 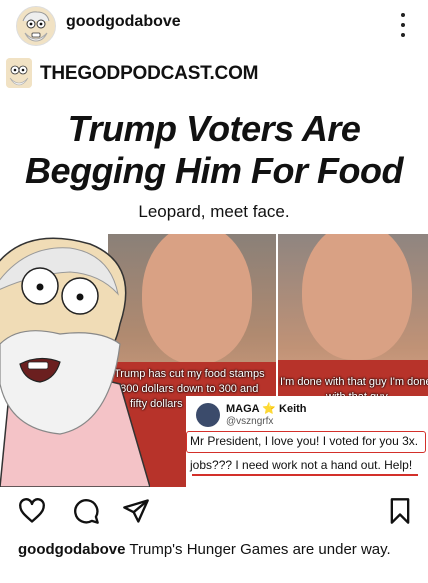 I want to click on headline-line-1: Trump Voters Are, so click(x=214, y=128).